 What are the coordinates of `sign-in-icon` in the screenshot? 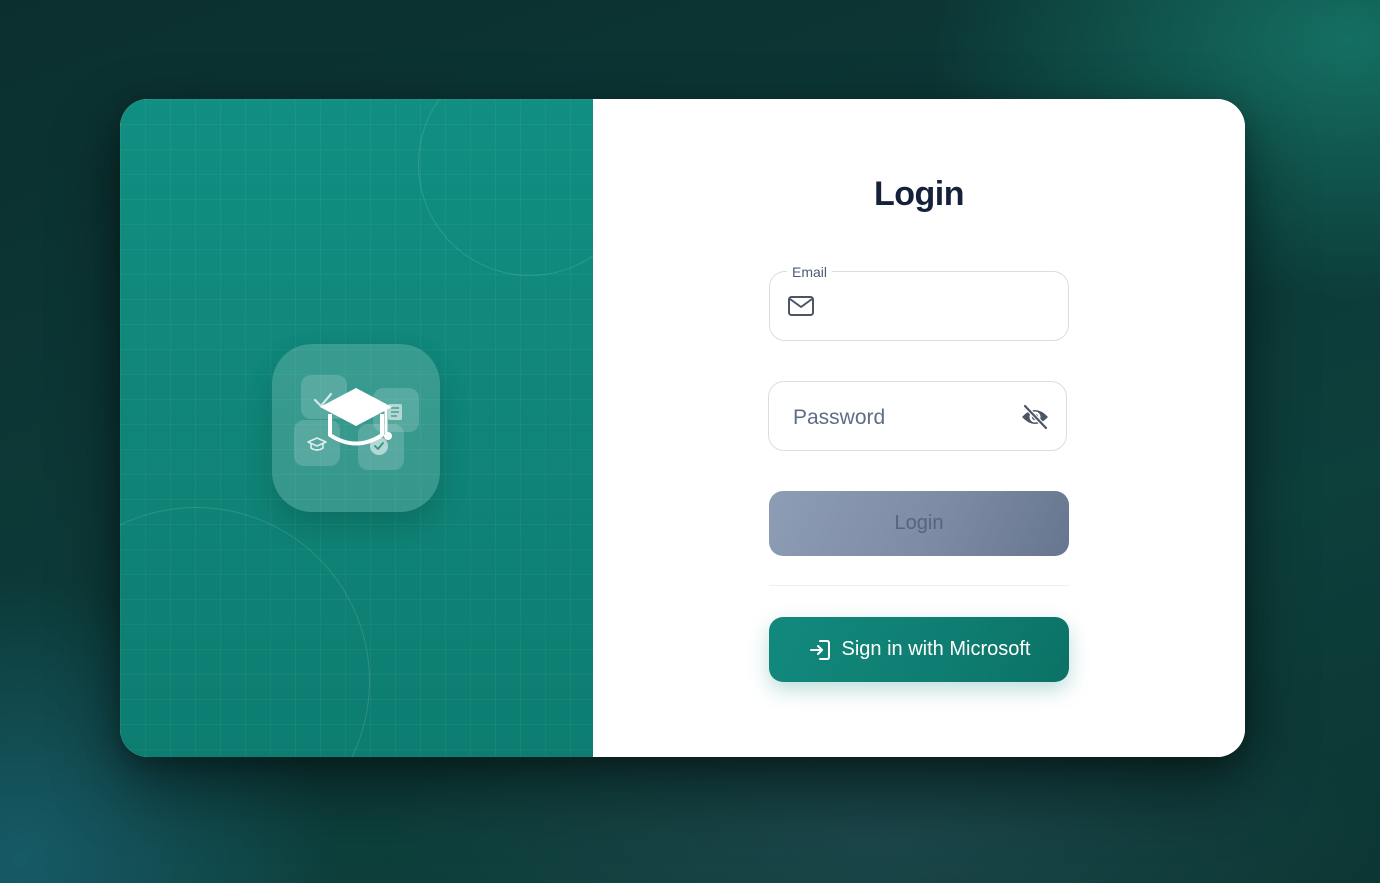 It's located at (820, 650).